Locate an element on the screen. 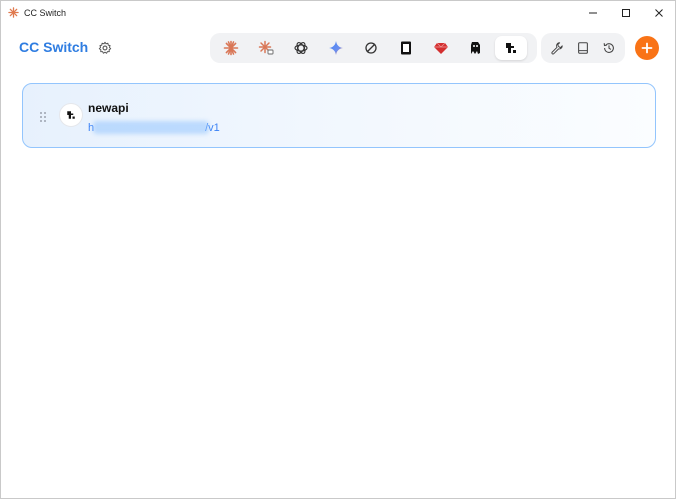  settings-tools-button is located at coordinates (557, 48).